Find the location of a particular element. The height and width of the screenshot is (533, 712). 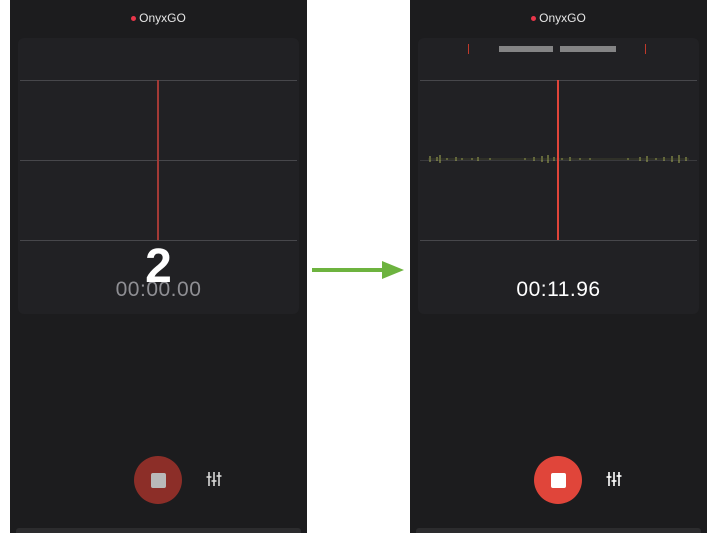

recording-overview is located at coordinates (558, 50).